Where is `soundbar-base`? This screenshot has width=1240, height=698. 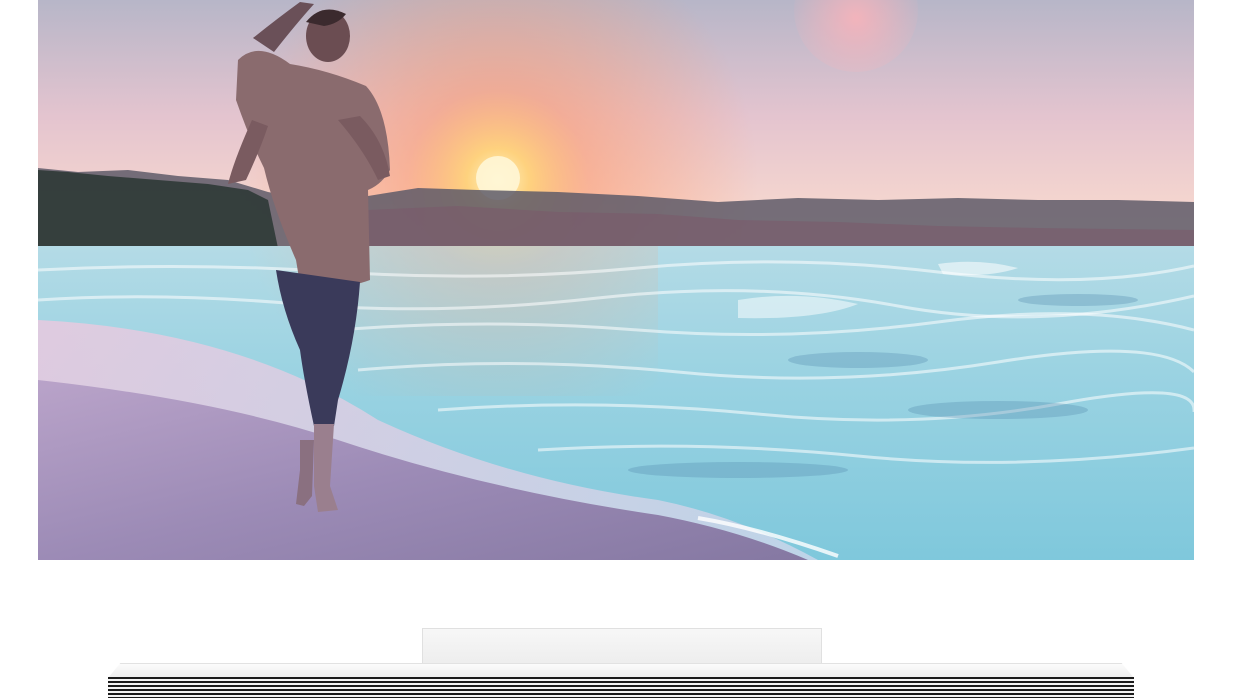
soundbar-base is located at coordinates (621, 680).